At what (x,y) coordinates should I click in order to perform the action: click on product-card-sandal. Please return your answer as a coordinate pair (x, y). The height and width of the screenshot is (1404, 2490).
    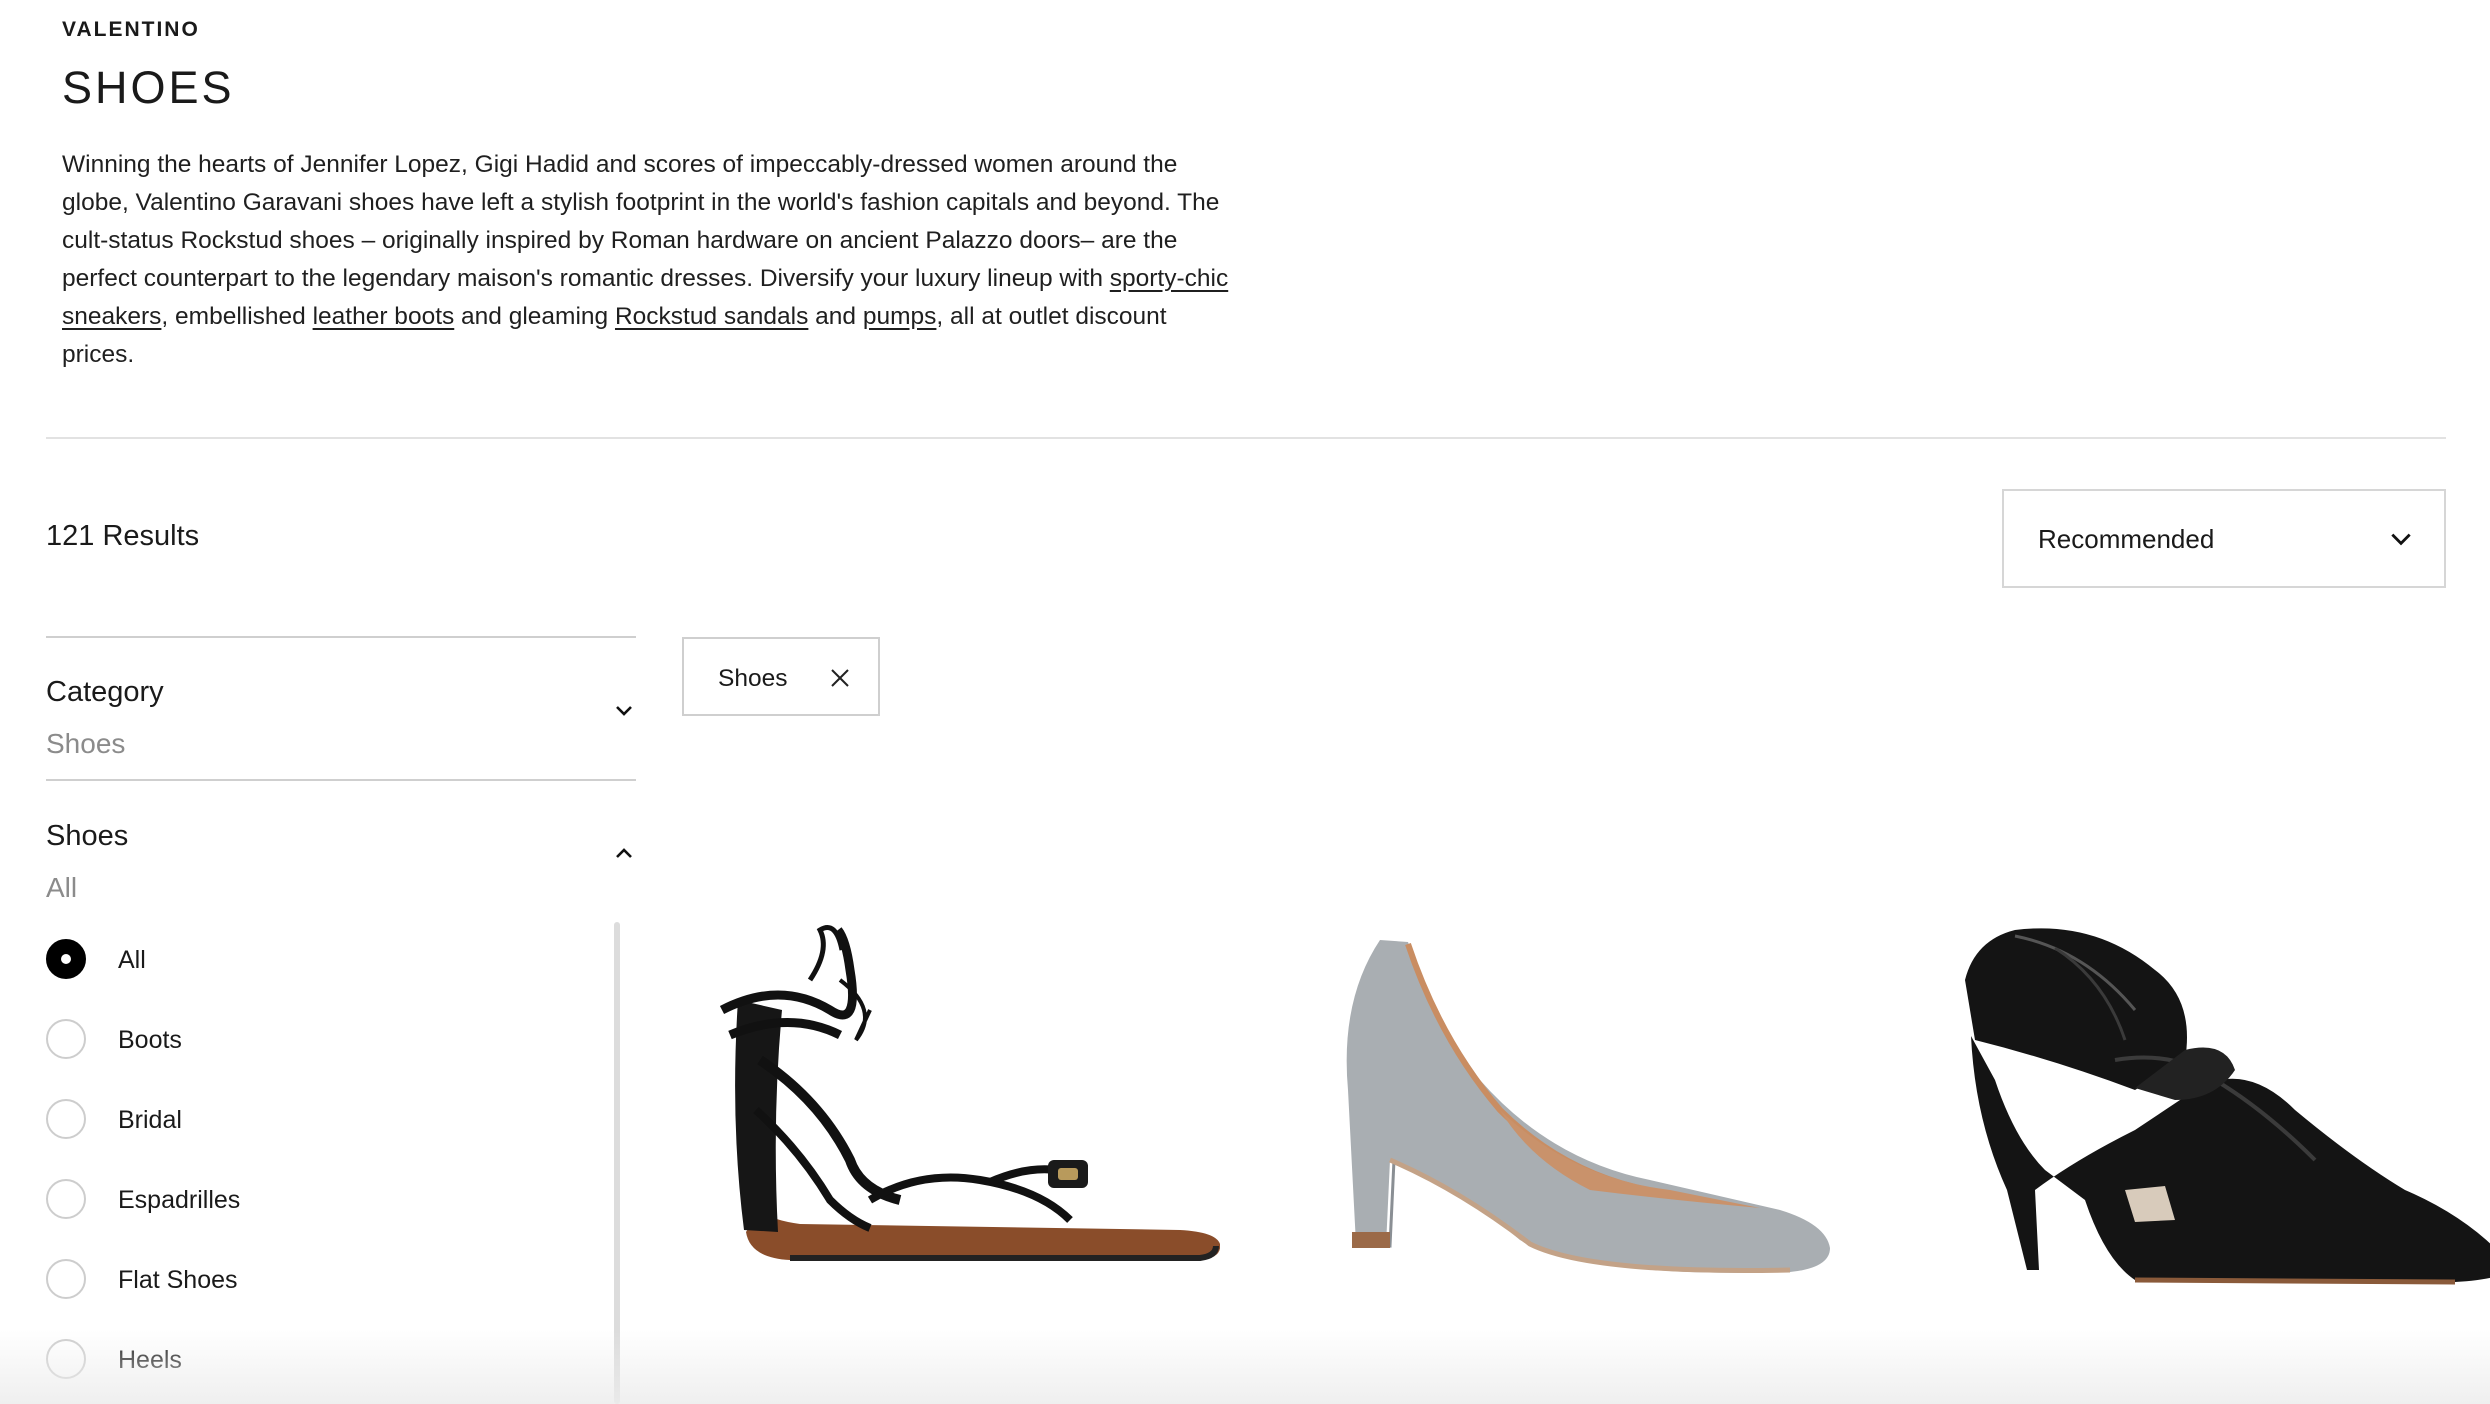
    Looking at the image, I should click on (940, 1100).